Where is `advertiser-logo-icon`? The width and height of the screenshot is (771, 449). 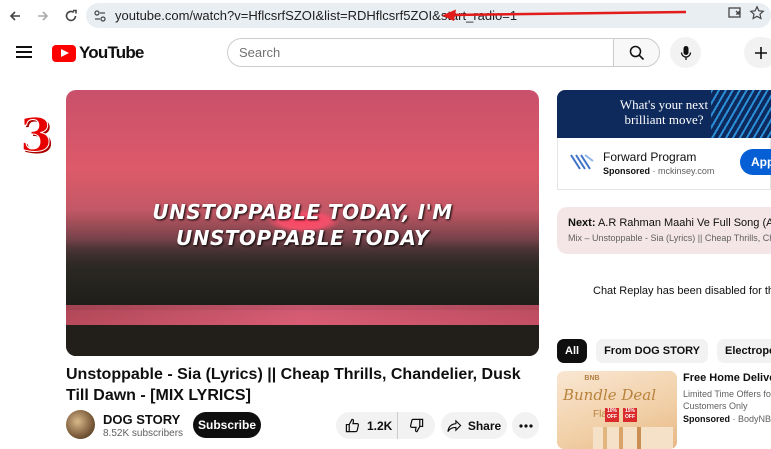
advertiser-logo-icon is located at coordinates (582, 162).